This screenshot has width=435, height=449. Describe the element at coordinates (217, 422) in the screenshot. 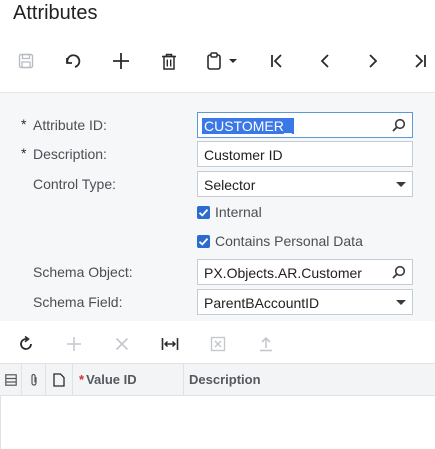

I see `grid-body` at that location.